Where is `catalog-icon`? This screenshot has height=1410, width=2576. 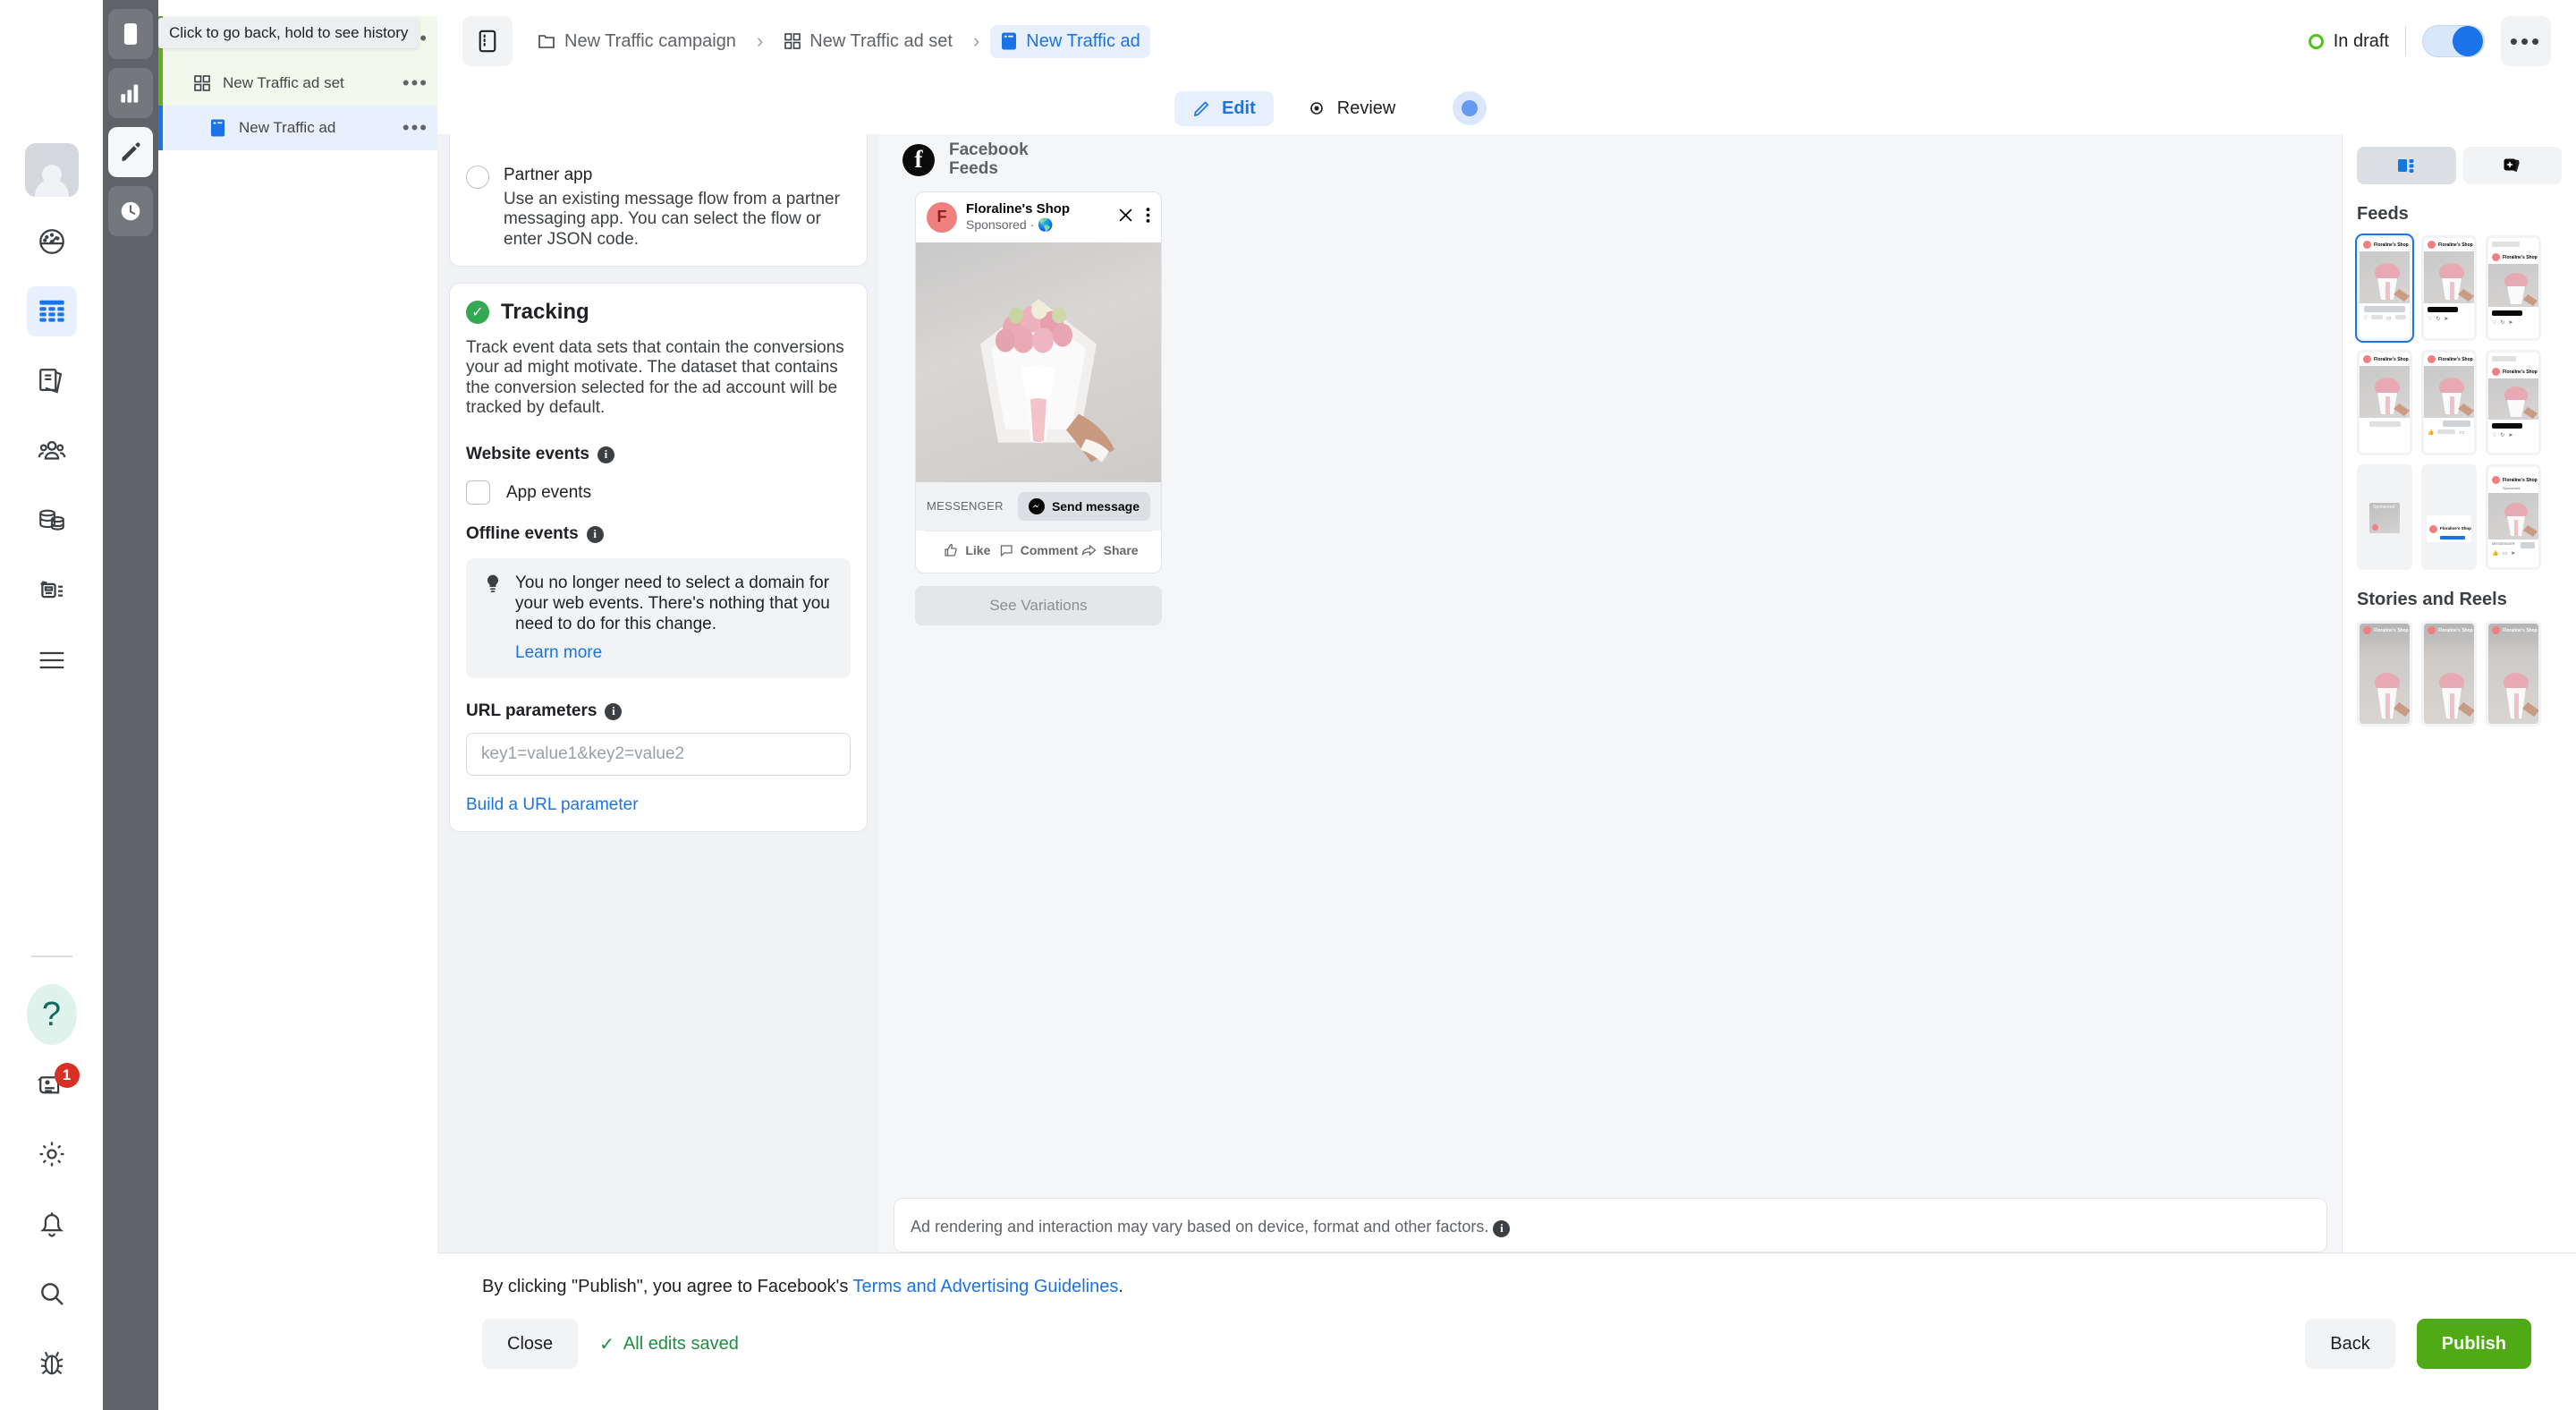
catalog-icon is located at coordinates (52, 590).